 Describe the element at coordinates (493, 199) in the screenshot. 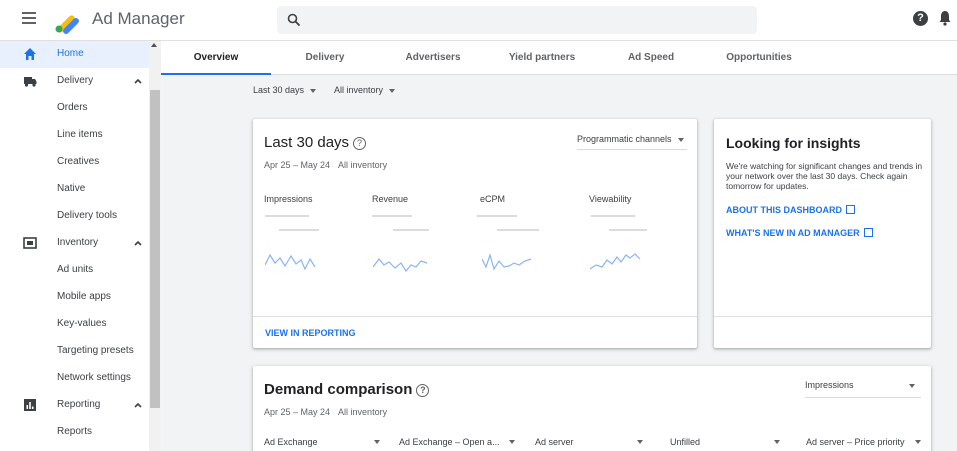

I see `metric-ecpm-label: eCPM` at that location.